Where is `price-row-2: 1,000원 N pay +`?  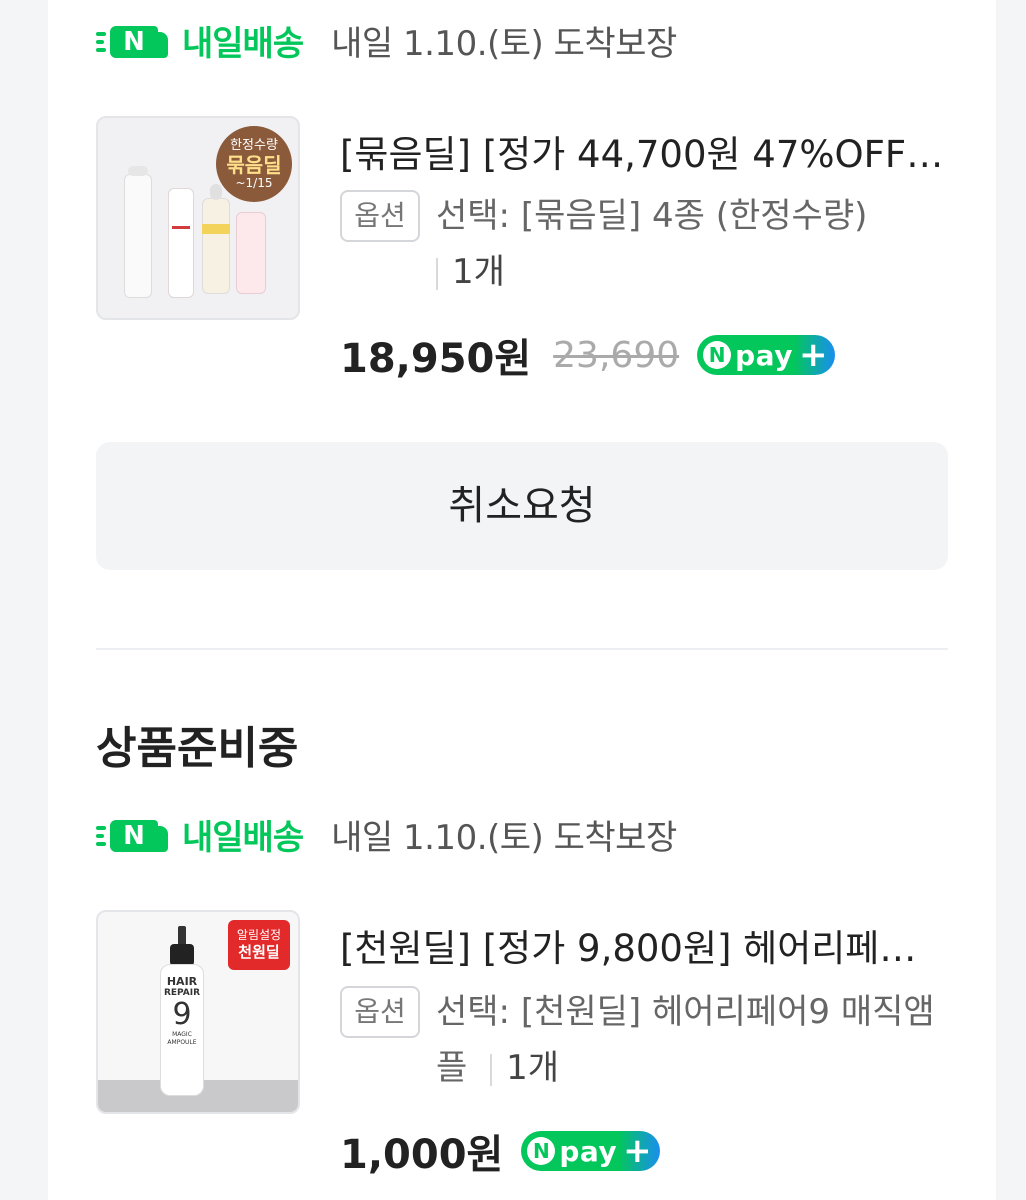
price-row-2: 1,000원 N pay + is located at coordinates (500, 1151).